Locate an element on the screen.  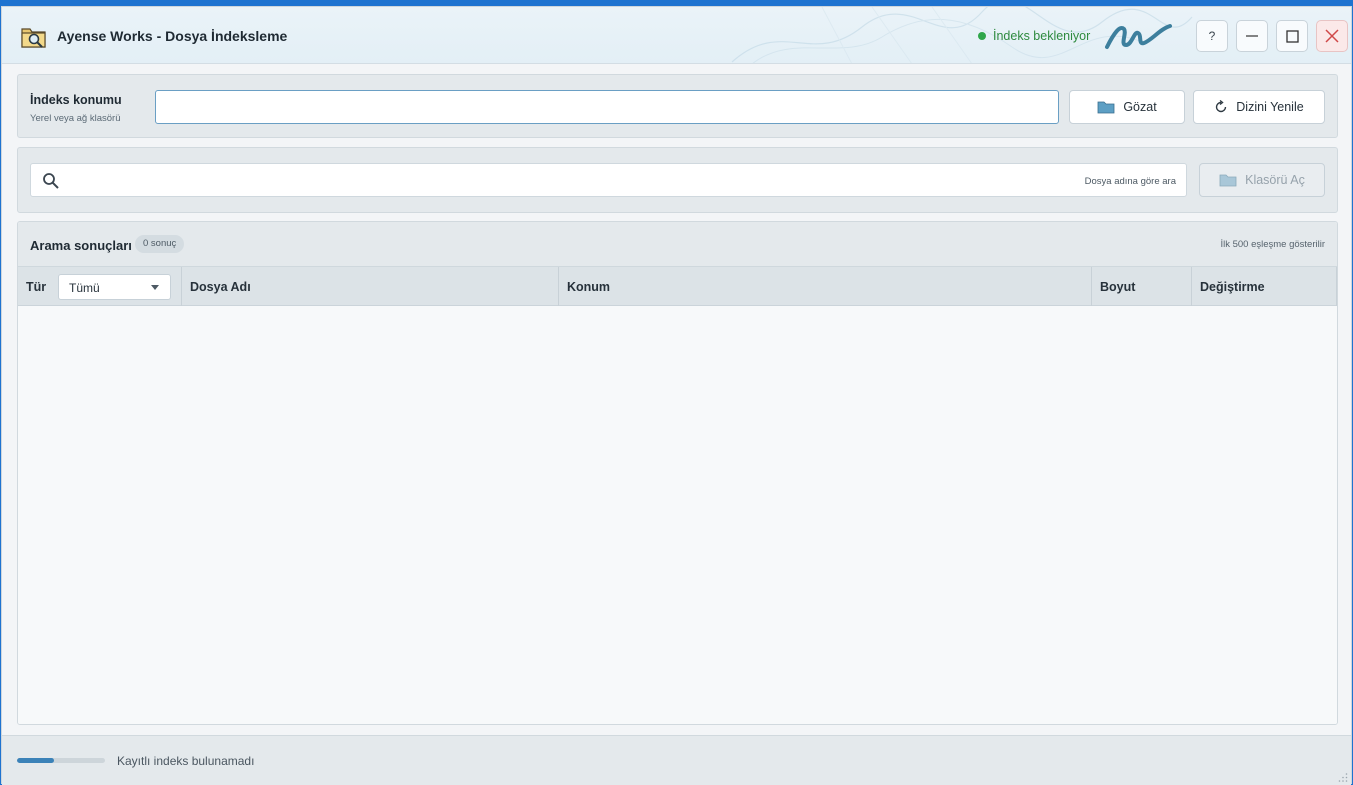
refresh-index-button: Dizini Yenile is located at coordinates (1259, 107).